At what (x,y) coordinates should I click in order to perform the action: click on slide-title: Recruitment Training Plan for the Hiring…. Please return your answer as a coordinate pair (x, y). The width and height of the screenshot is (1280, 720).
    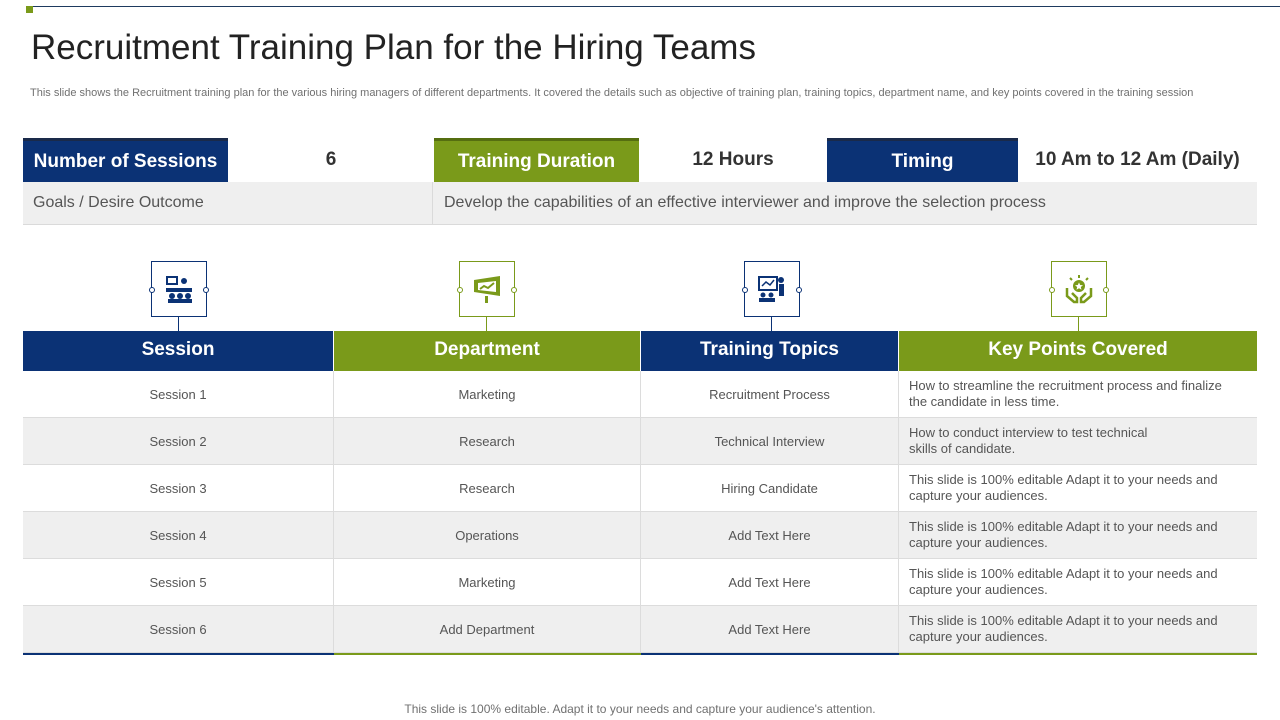
    Looking at the image, I should click on (393, 47).